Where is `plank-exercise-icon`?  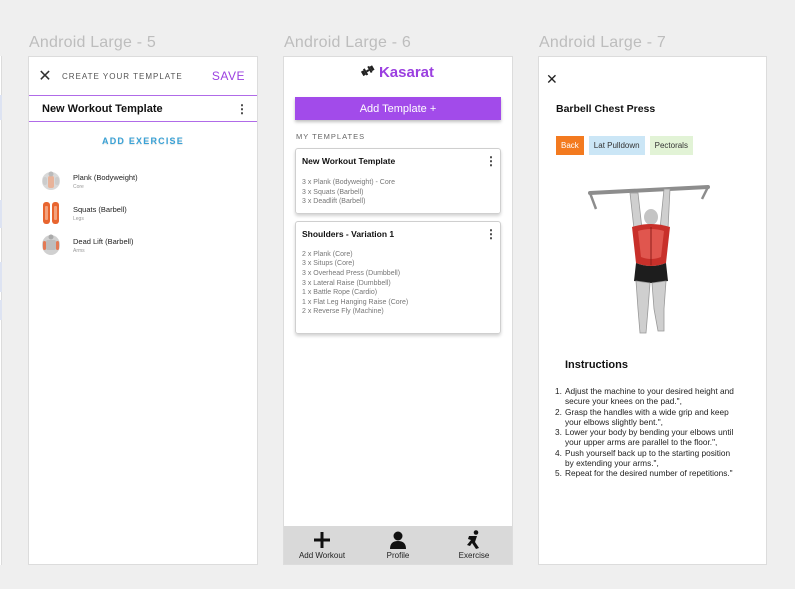 plank-exercise-icon is located at coordinates (51, 180).